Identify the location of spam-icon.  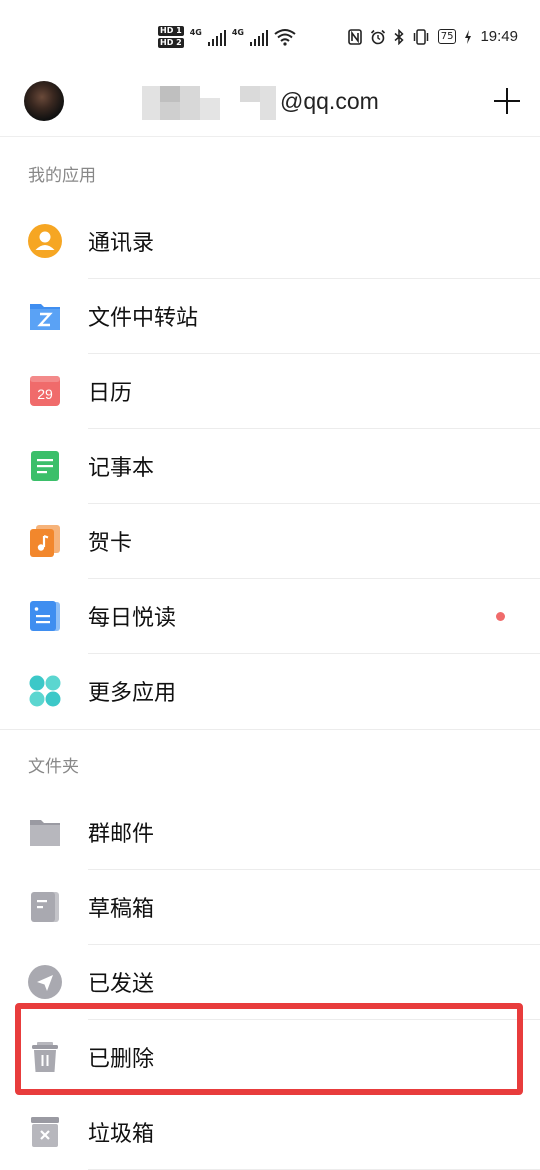
(45, 1132).